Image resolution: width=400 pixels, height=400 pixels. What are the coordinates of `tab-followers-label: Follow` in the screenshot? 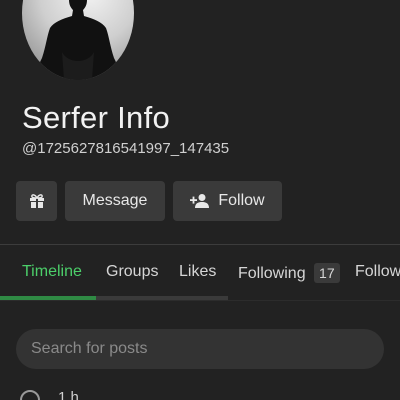 It's located at (377, 271).